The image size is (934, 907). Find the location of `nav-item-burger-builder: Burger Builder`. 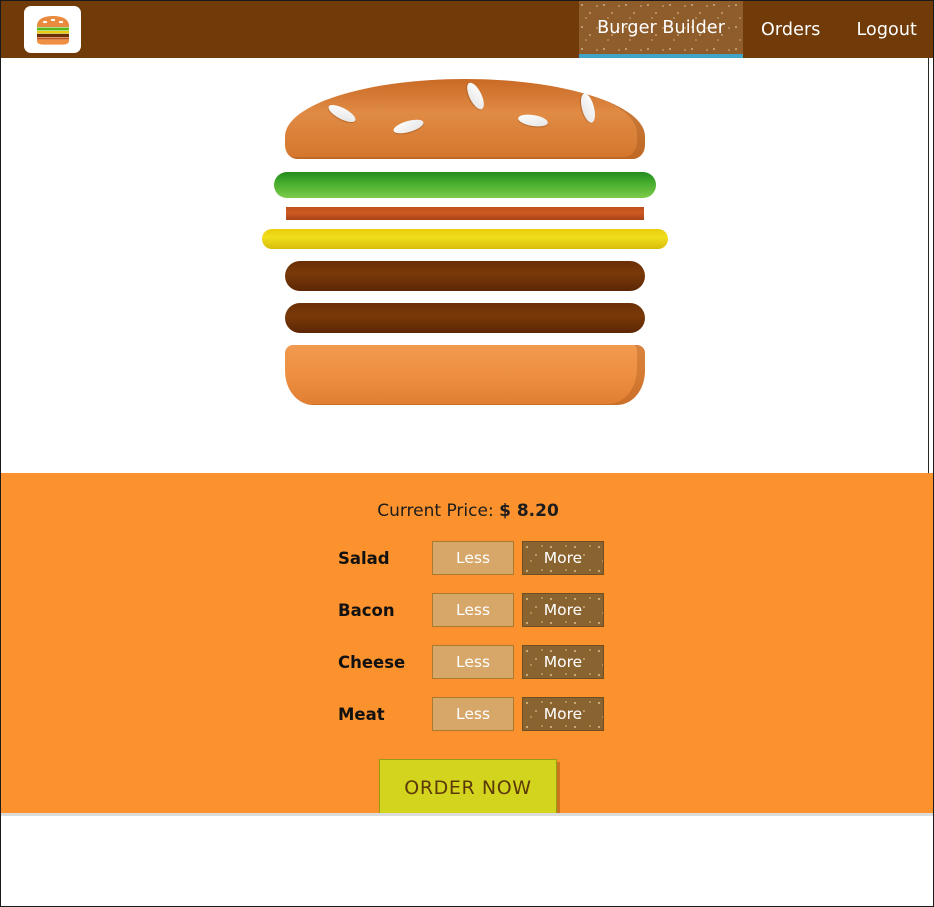

nav-item-burger-builder: Burger Builder is located at coordinates (661, 29).